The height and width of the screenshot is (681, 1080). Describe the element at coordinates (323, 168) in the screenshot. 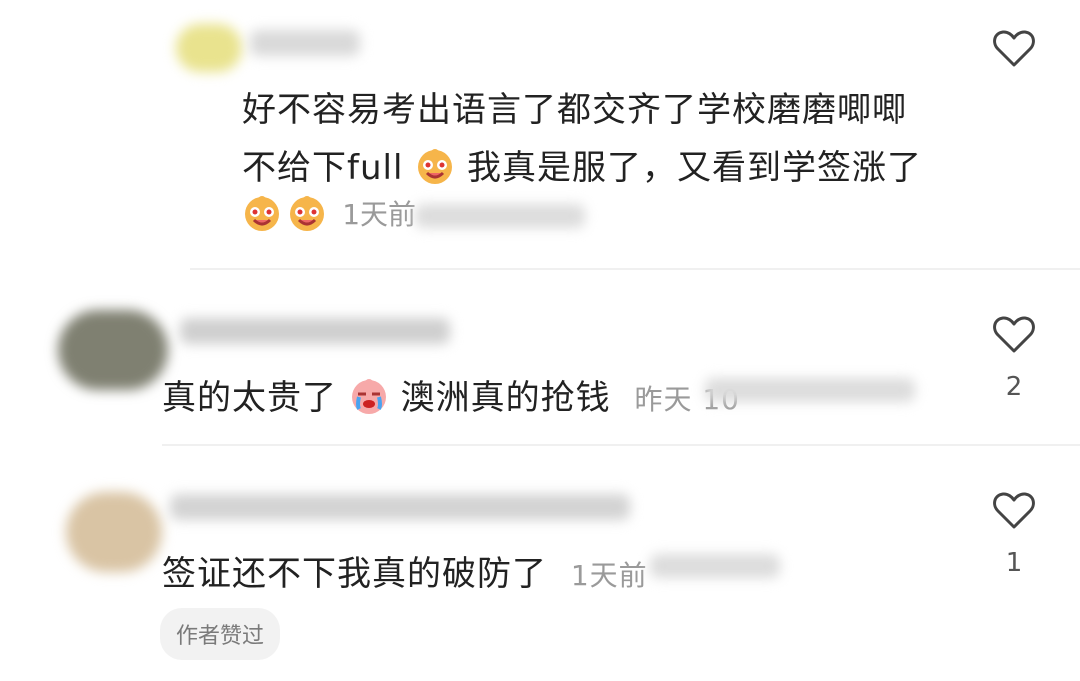

I see `comment-text-line-2-prefix: 不给下full` at that location.